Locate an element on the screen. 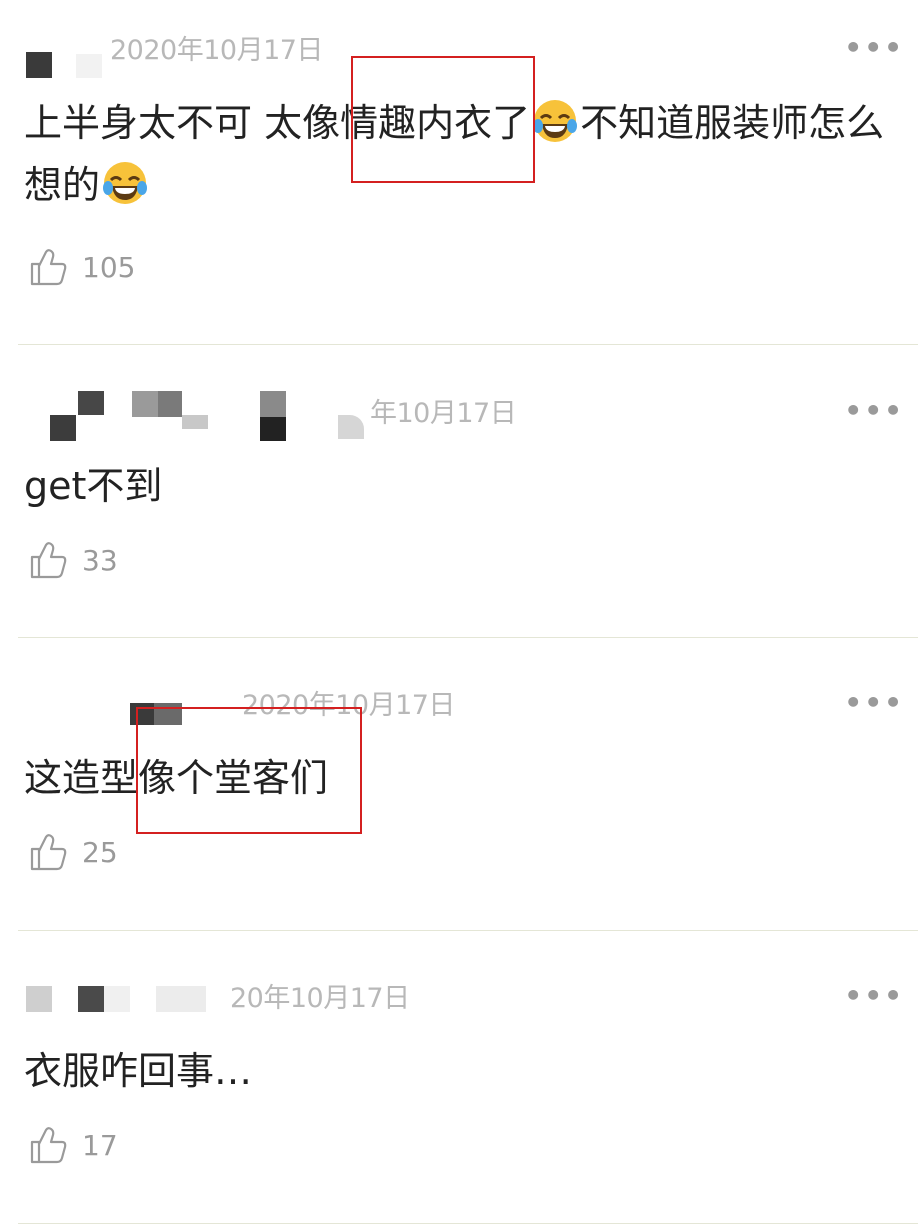 Image resolution: width=918 pixels, height=1231 pixels. like-button: 105 is located at coordinates (81, 267).